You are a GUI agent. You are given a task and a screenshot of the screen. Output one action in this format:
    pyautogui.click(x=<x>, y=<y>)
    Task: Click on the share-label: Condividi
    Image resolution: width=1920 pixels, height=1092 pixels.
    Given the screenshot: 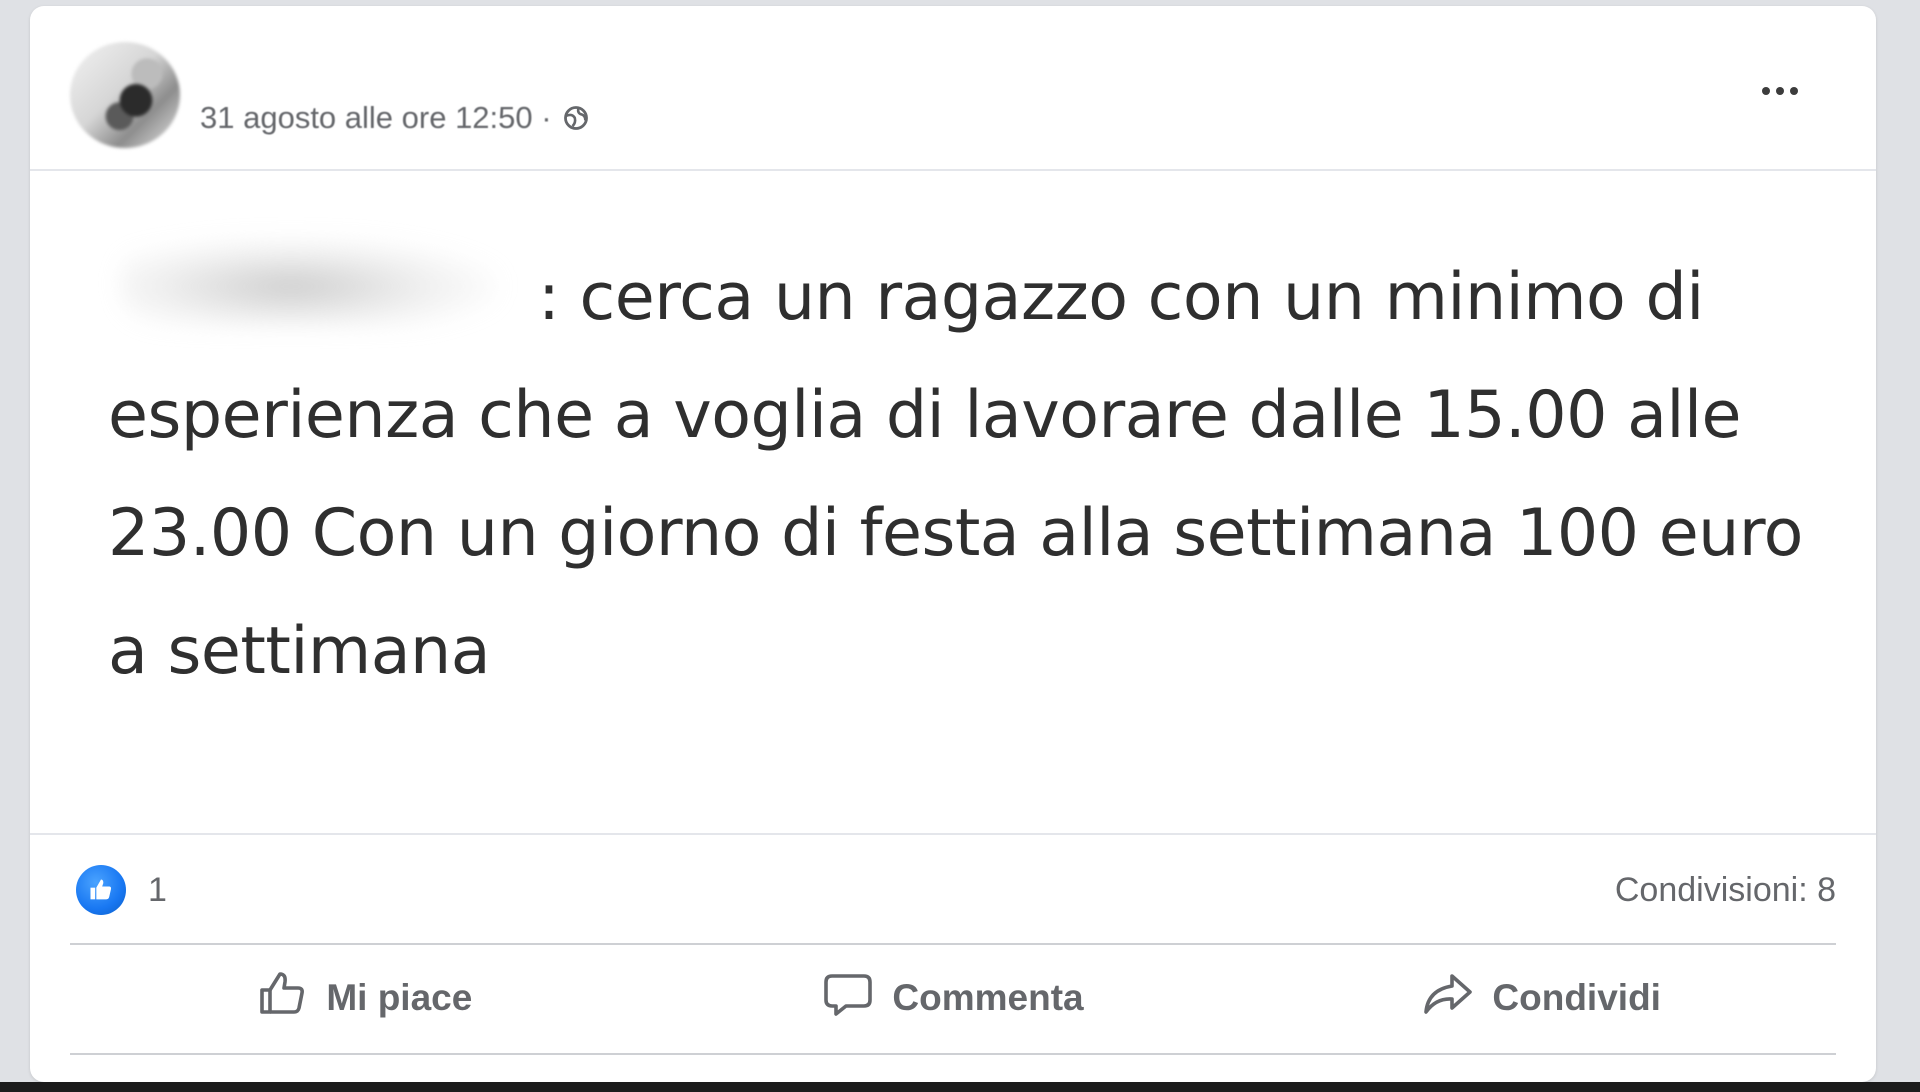 What is the action you would take?
    pyautogui.click(x=1576, y=997)
    